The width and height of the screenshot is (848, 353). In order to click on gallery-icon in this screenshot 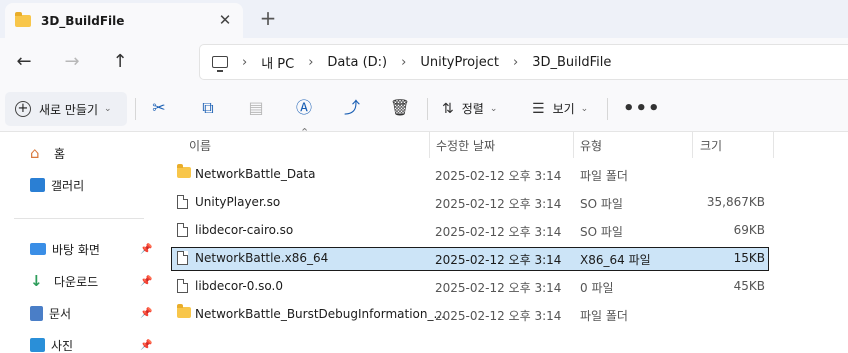, I will do `click(37, 185)`.